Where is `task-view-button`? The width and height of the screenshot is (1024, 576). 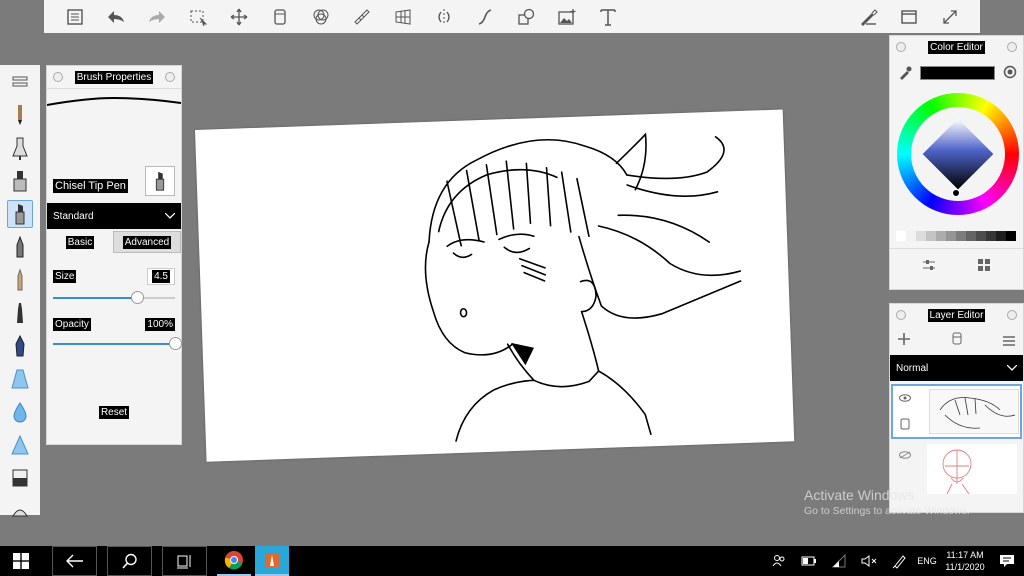 task-view-button is located at coordinates (184, 561).